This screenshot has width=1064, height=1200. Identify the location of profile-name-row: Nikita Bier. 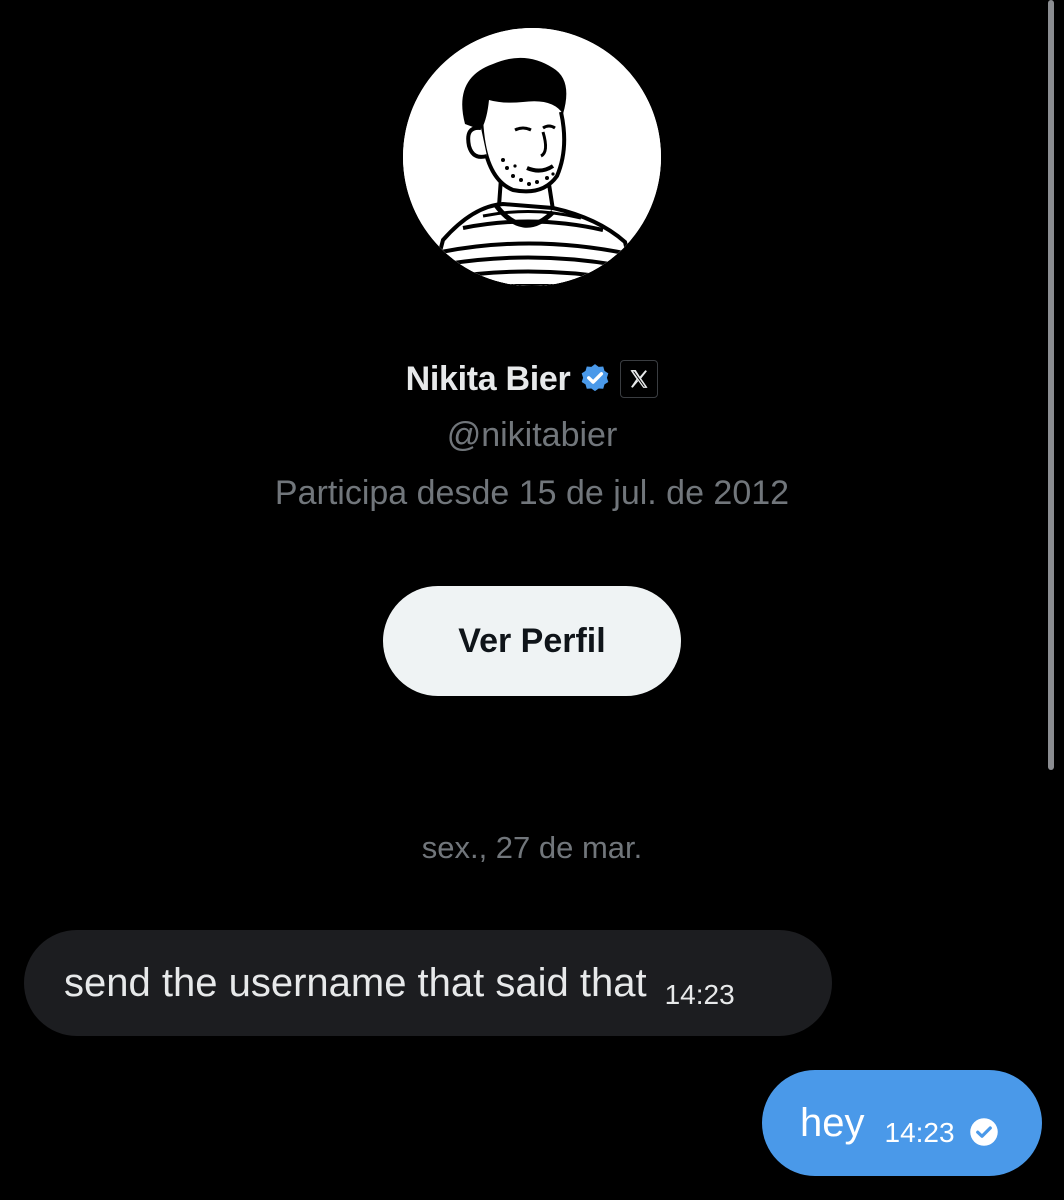
(532, 379).